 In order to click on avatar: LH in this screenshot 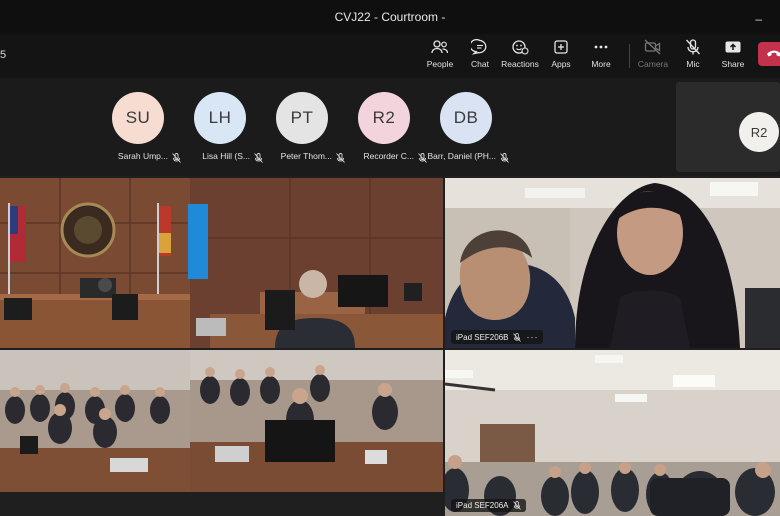, I will do `click(220, 118)`.